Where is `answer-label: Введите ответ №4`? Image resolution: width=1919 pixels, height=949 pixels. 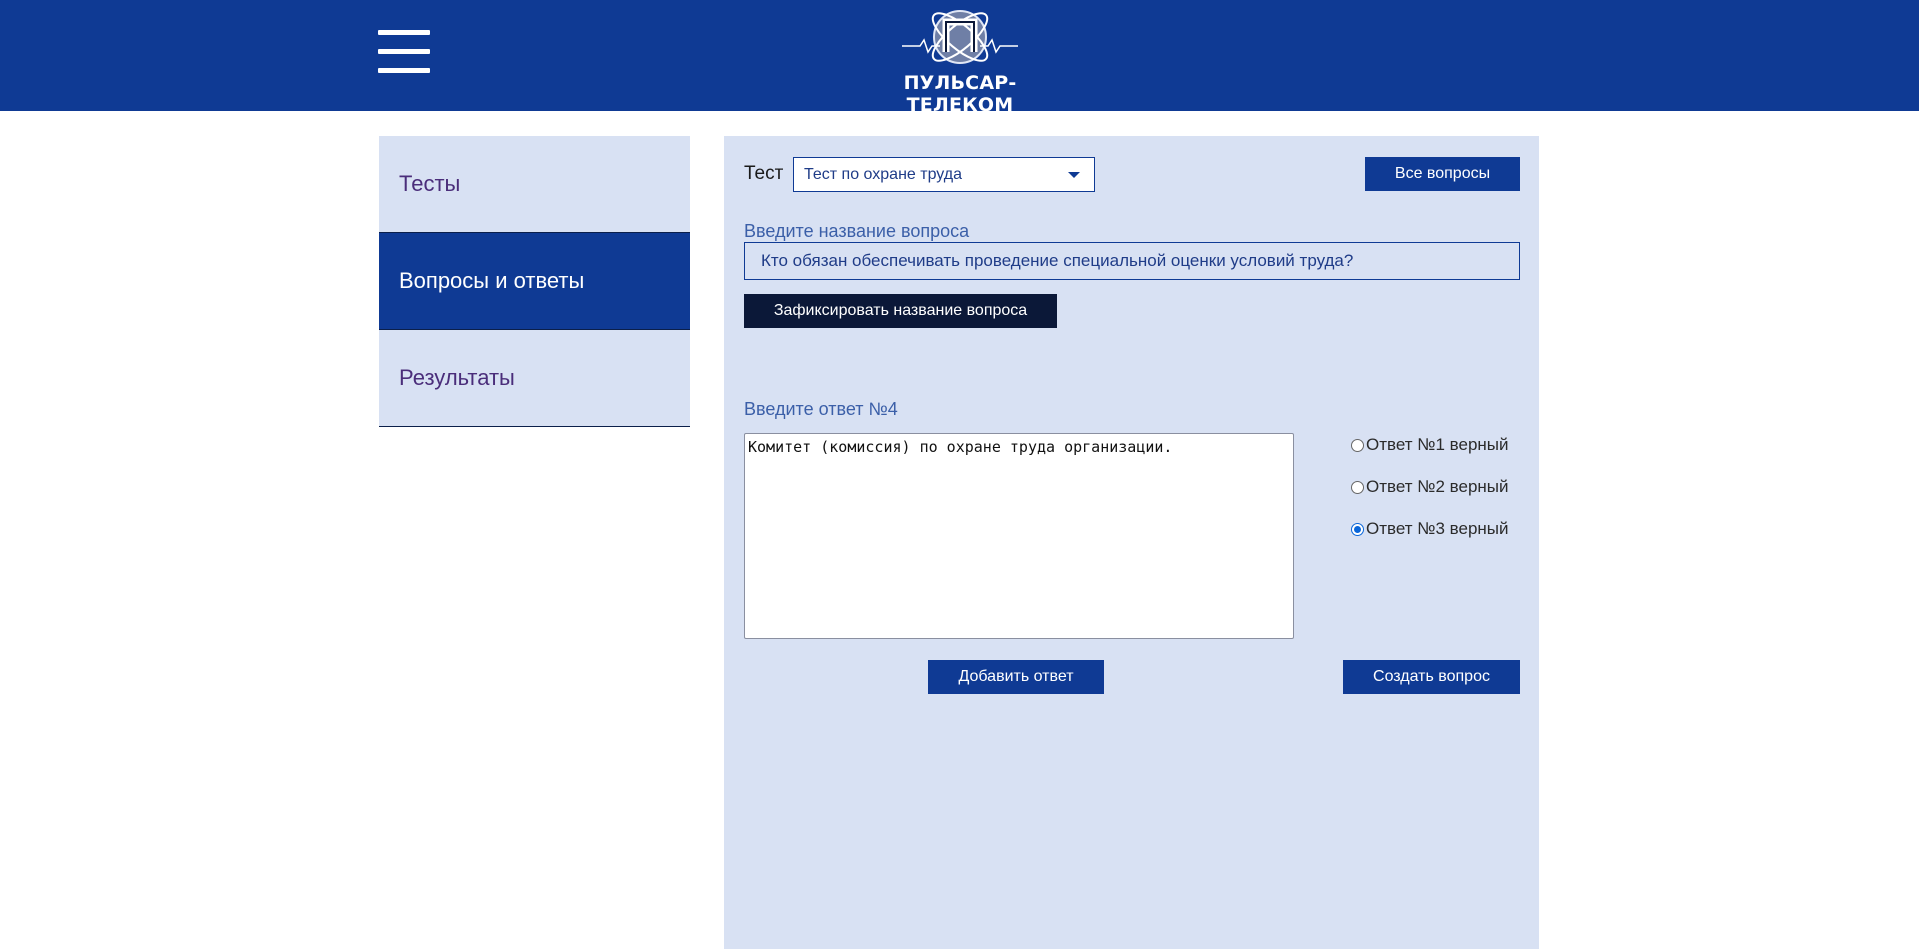
answer-label: Введите ответ №4 is located at coordinates (821, 409).